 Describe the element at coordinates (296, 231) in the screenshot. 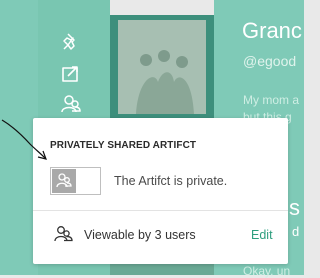

I see `section-text-peek: d` at that location.